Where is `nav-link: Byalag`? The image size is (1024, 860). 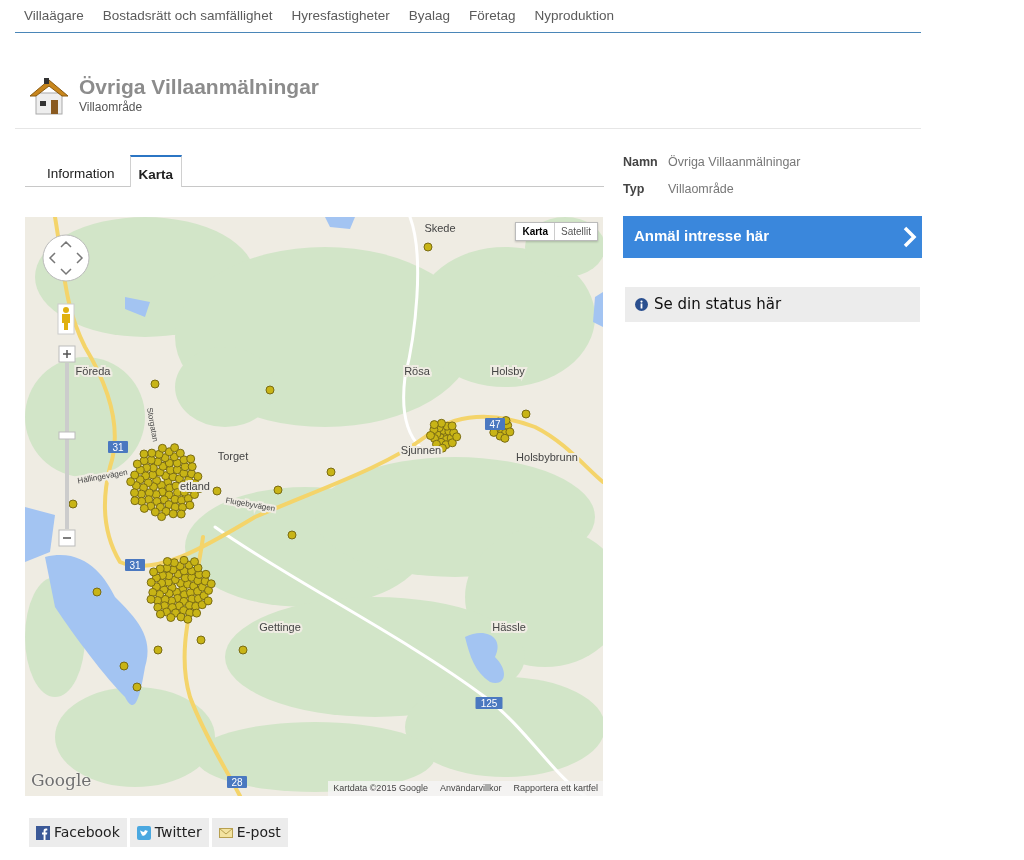
nav-link: Byalag is located at coordinates (429, 16).